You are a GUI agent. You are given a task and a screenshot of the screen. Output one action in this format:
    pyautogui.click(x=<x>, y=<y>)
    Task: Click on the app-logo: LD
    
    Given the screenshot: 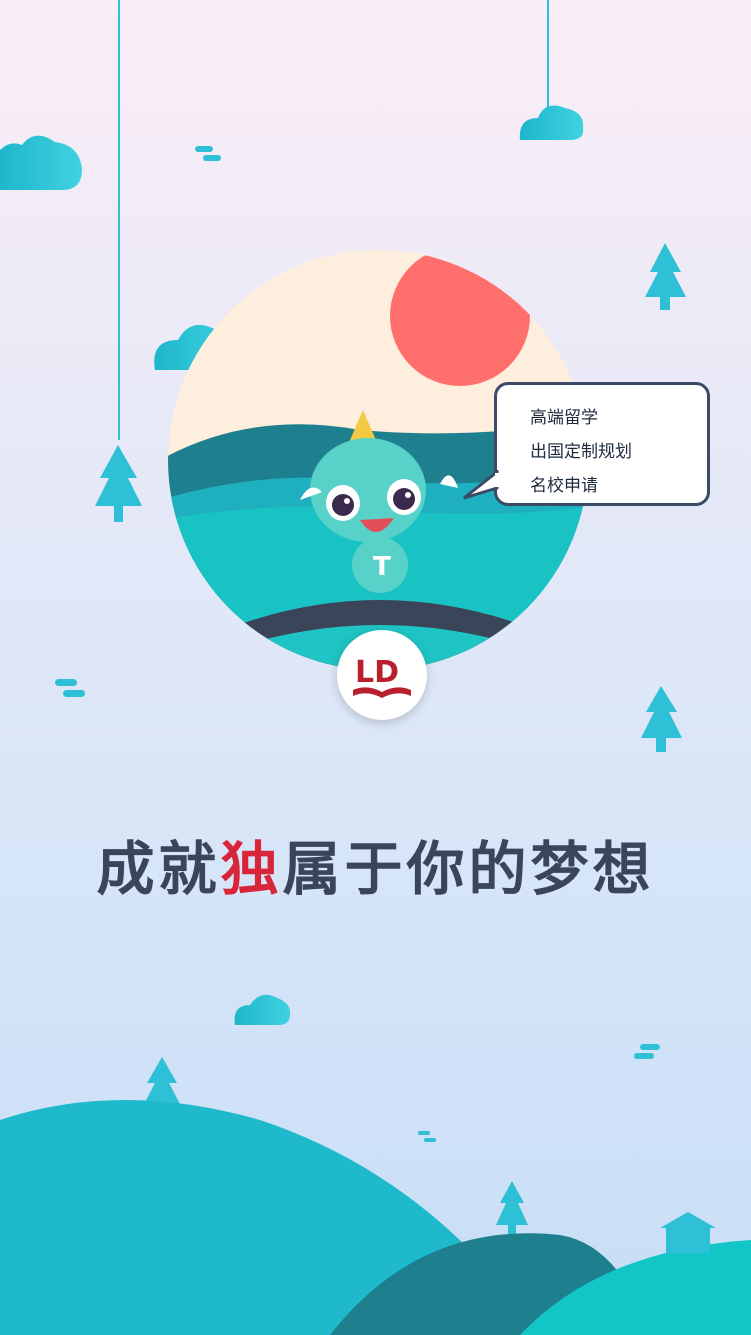 What is the action you would take?
    pyautogui.click(x=382, y=675)
    